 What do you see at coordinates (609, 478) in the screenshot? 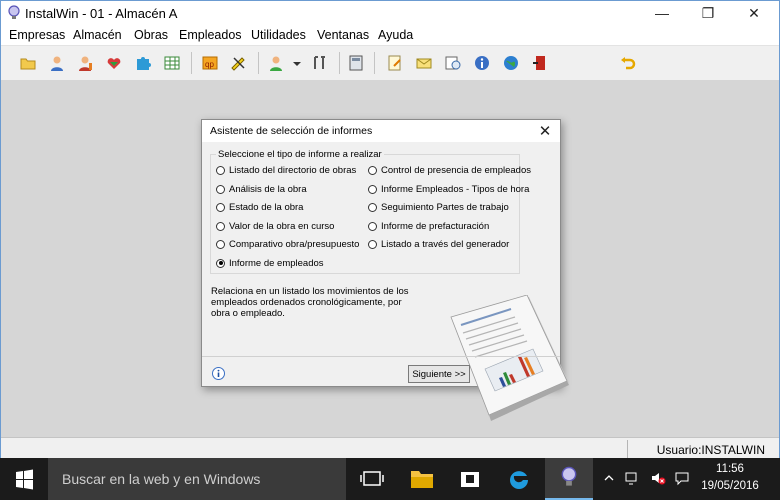
I see `tray-chevron-up-icon` at bounding box center [609, 478].